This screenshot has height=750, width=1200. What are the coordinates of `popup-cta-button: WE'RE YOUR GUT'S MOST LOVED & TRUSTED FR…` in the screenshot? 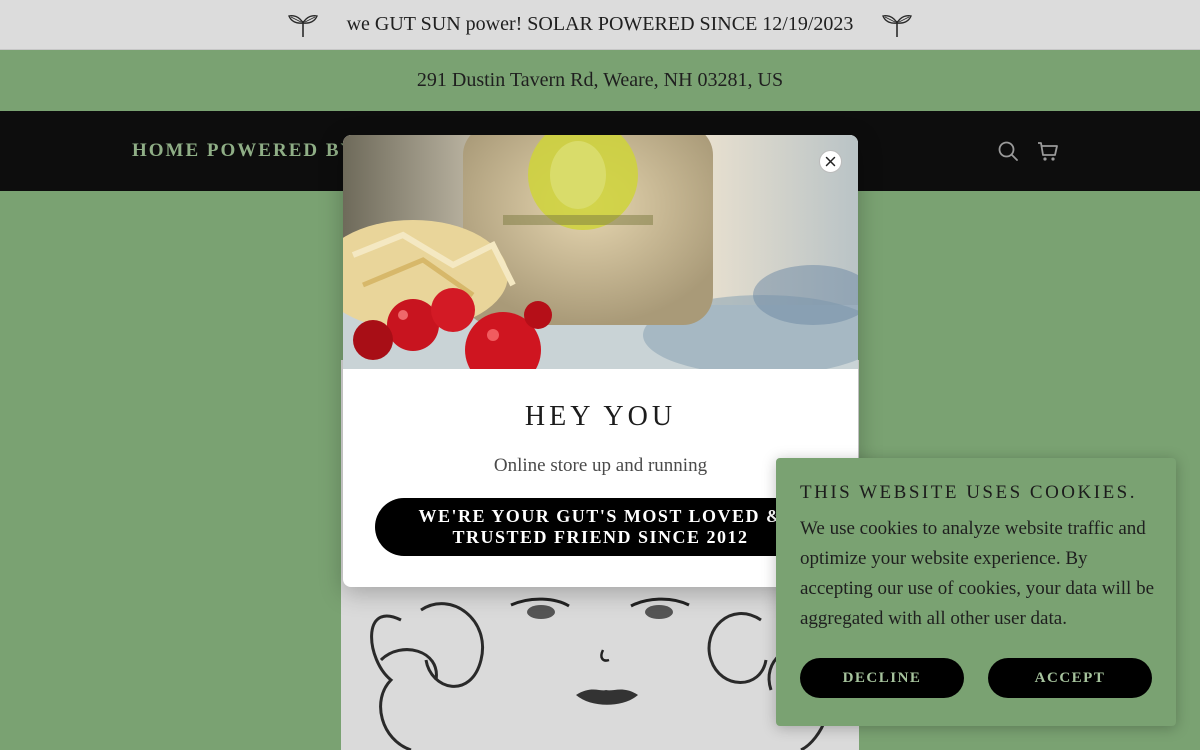 It's located at (600, 527).